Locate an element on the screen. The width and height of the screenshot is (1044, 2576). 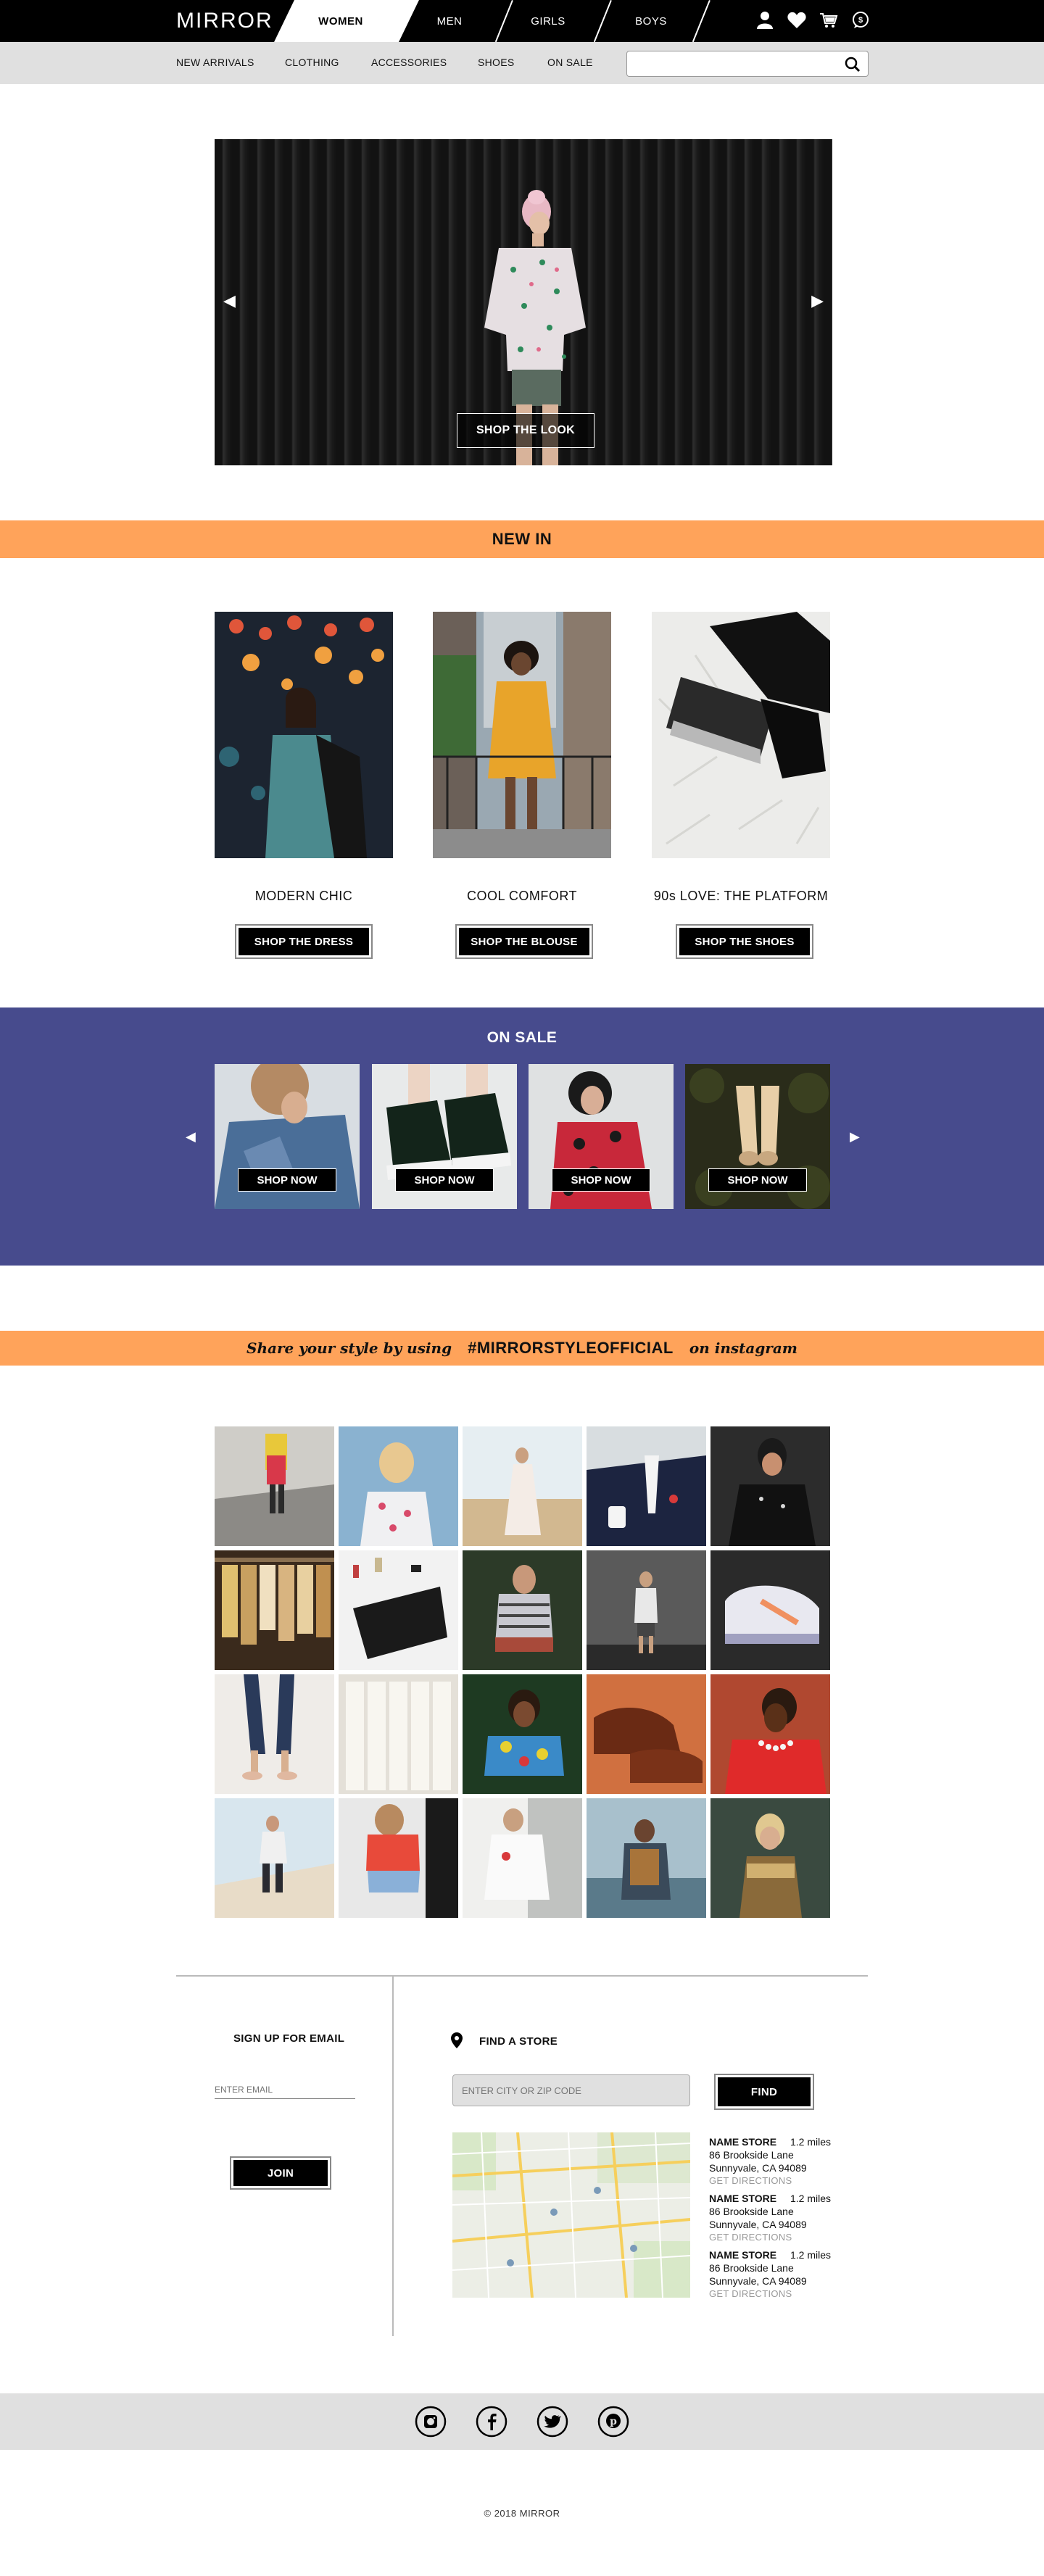
pinterest-icon: p is located at coordinates (613, 2422).